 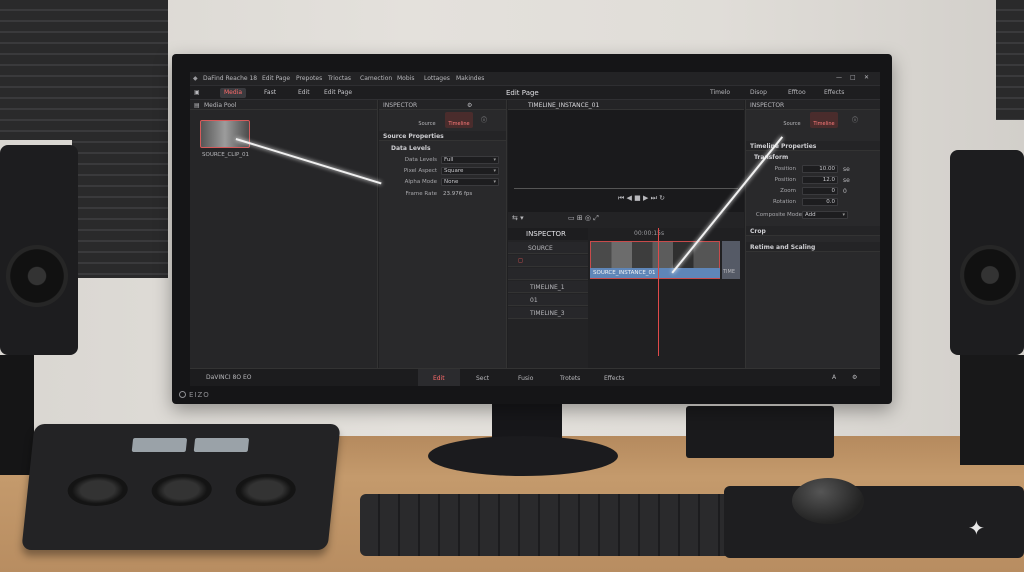 What do you see at coordinates (525, 378) in the screenshot?
I see `footer-tab: Fusio` at bounding box center [525, 378].